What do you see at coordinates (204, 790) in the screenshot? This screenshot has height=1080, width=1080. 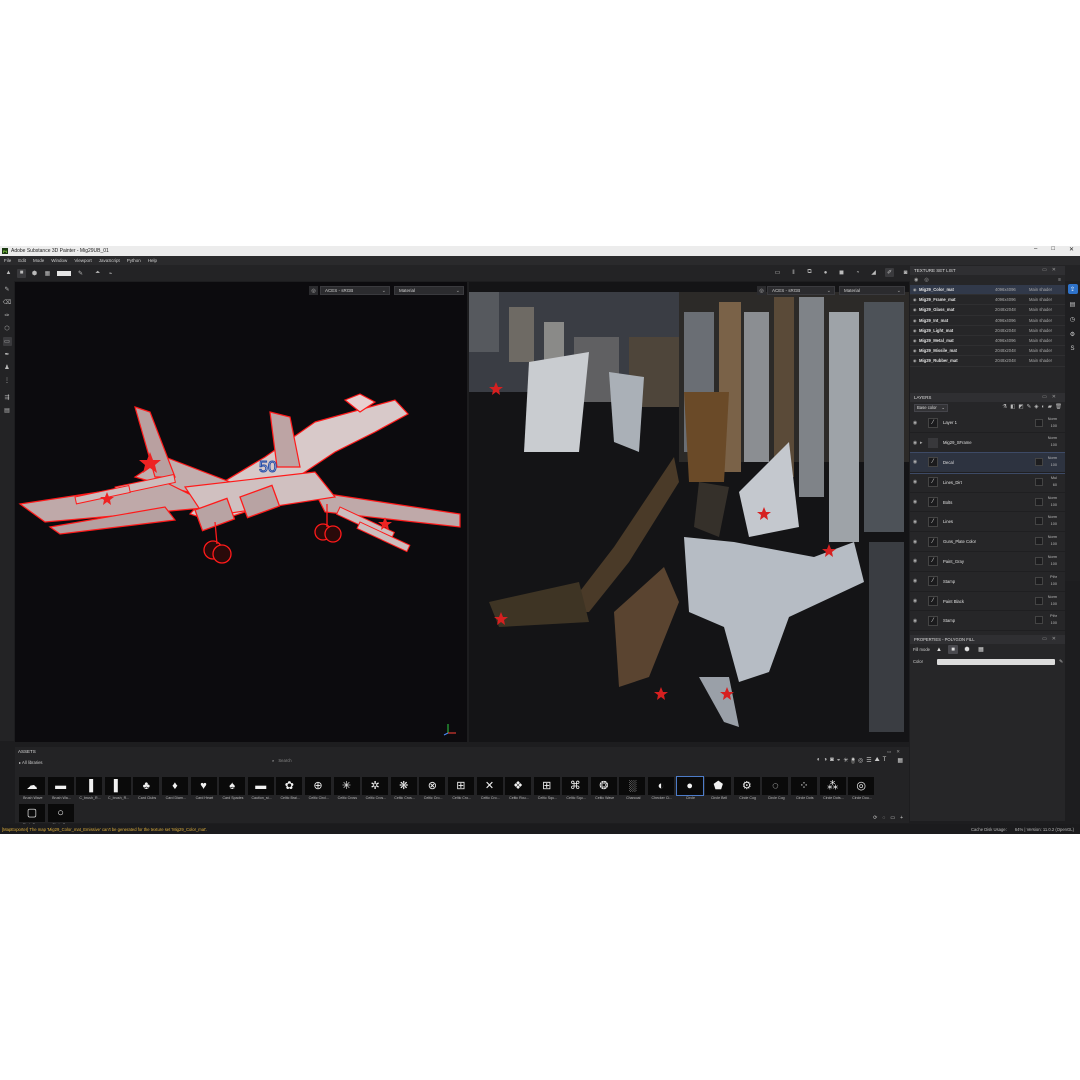 I see `asset-tile: ♥ Card Heart` at bounding box center [204, 790].